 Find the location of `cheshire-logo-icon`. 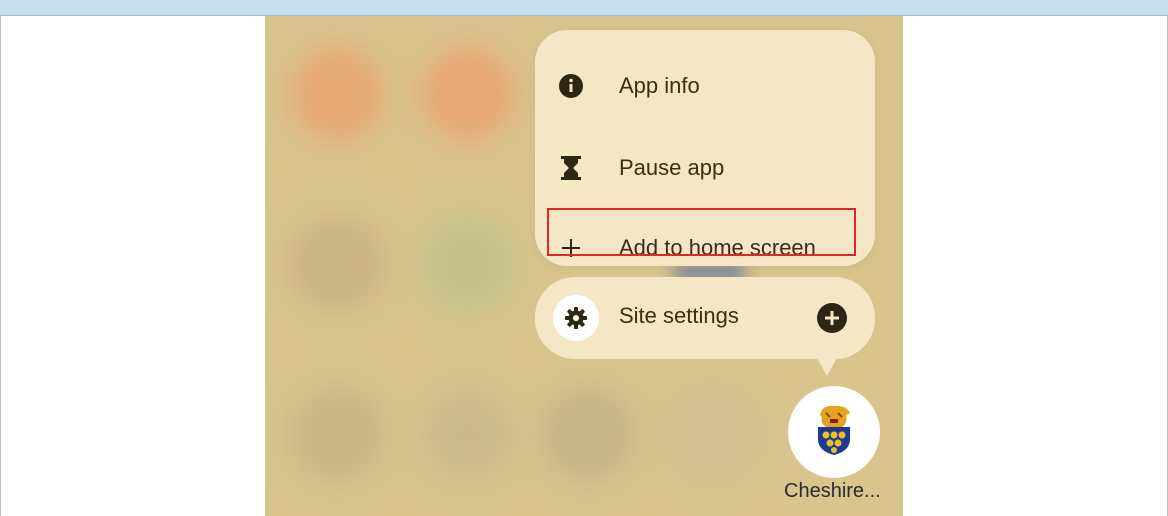

cheshire-logo-icon is located at coordinates (834, 432).